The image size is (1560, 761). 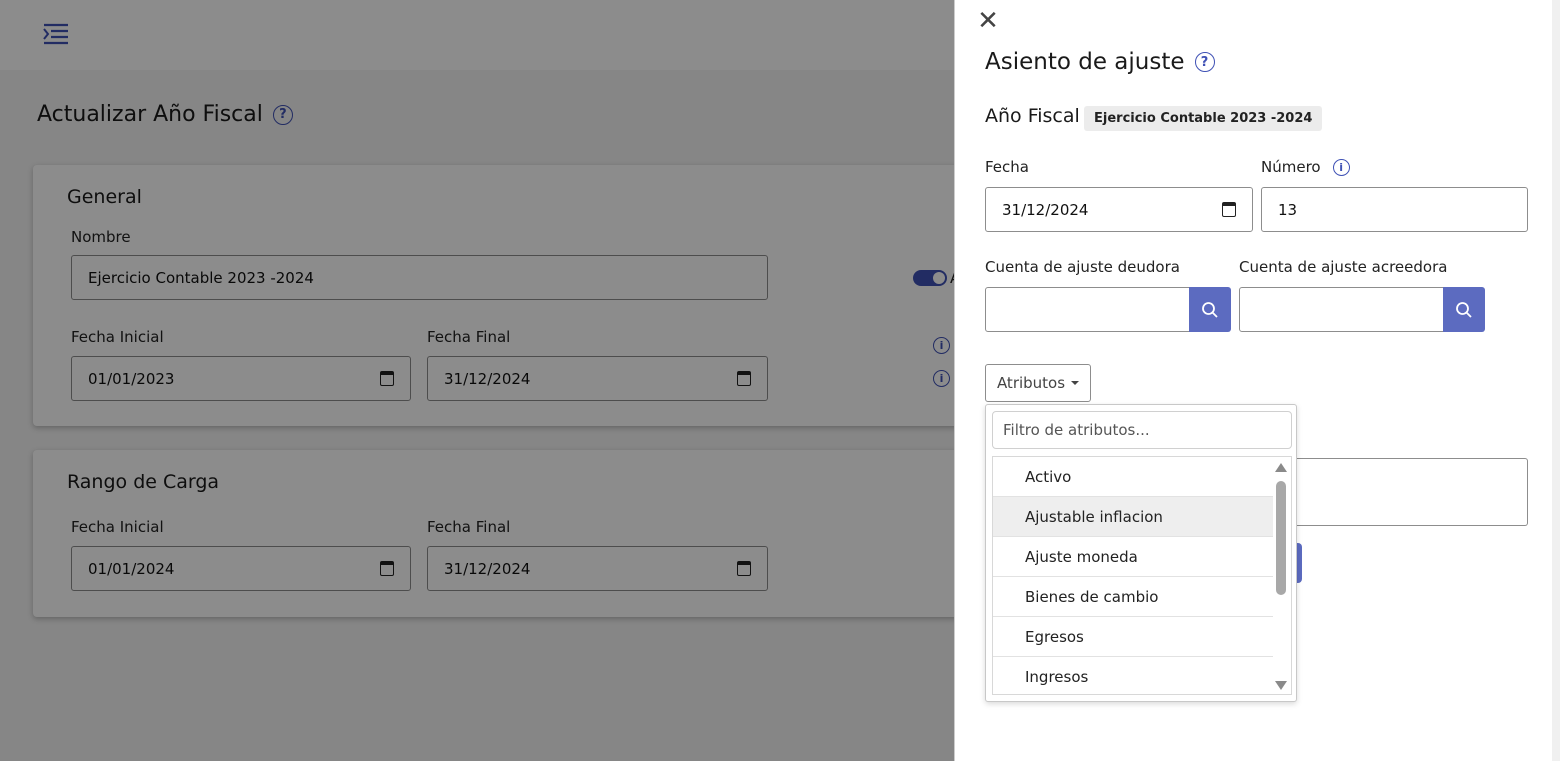 I want to click on list-item-label: Bienes de cambio, so click(x=1092, y=596).